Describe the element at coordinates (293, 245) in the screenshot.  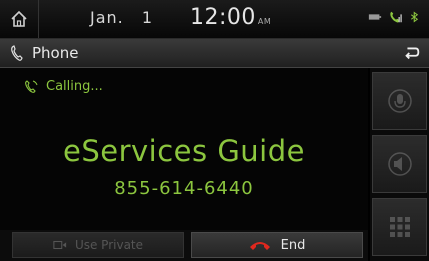
I see `end-call-label: End` at that location.